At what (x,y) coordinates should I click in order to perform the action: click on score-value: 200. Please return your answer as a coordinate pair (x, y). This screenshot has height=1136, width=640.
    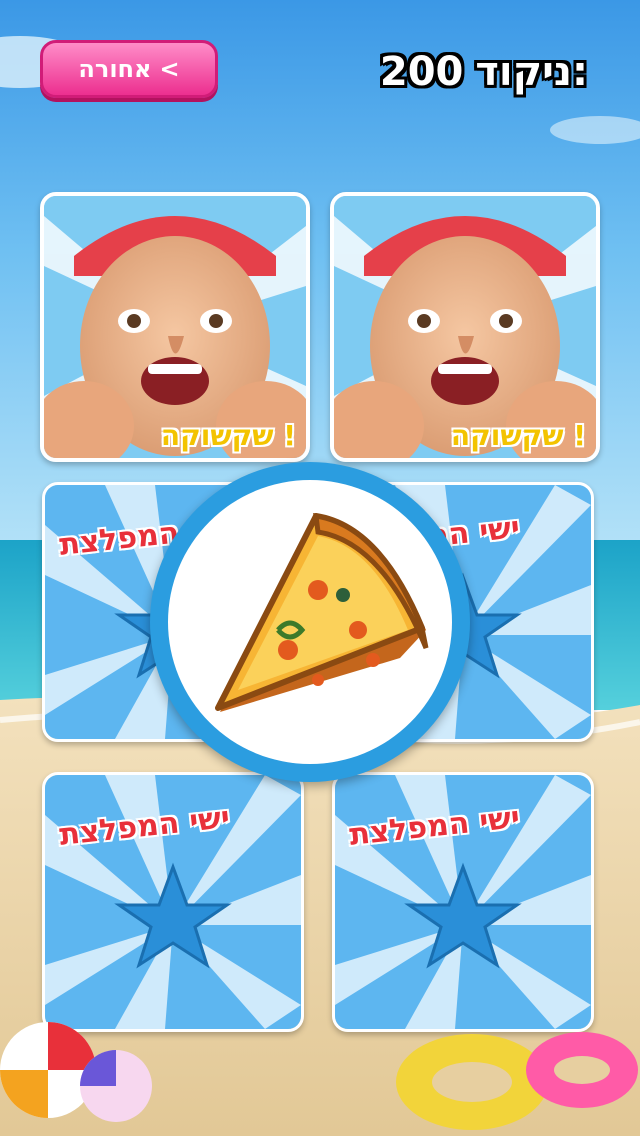
    Looking at the image, I should click on (421, 72).